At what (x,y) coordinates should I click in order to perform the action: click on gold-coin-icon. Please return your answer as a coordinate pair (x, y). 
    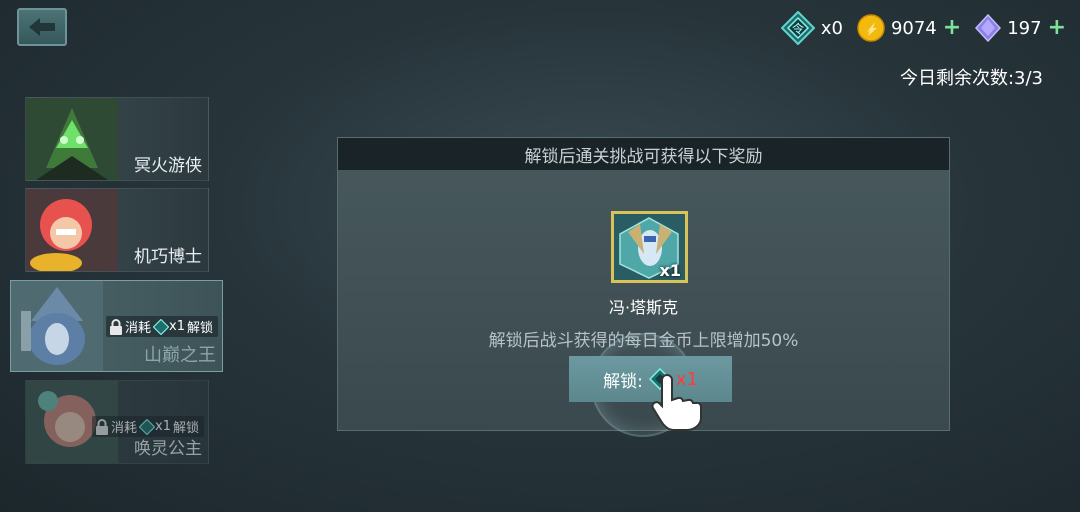
    Looking at the image, I should click on (871, 28).